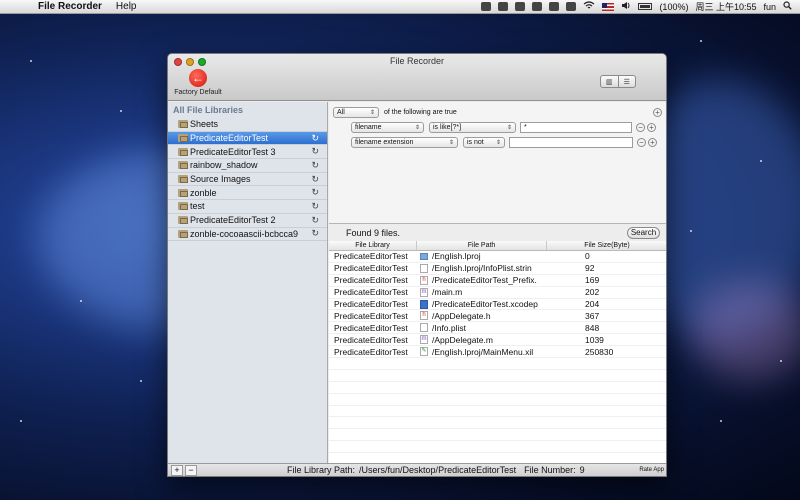 The width and height of the screenshot is (800, 500). I want to click on sidebar-item-zonble-cocoaascii: zonble-cocoaascii-bcbcca9 ↻, so click(247, 235).